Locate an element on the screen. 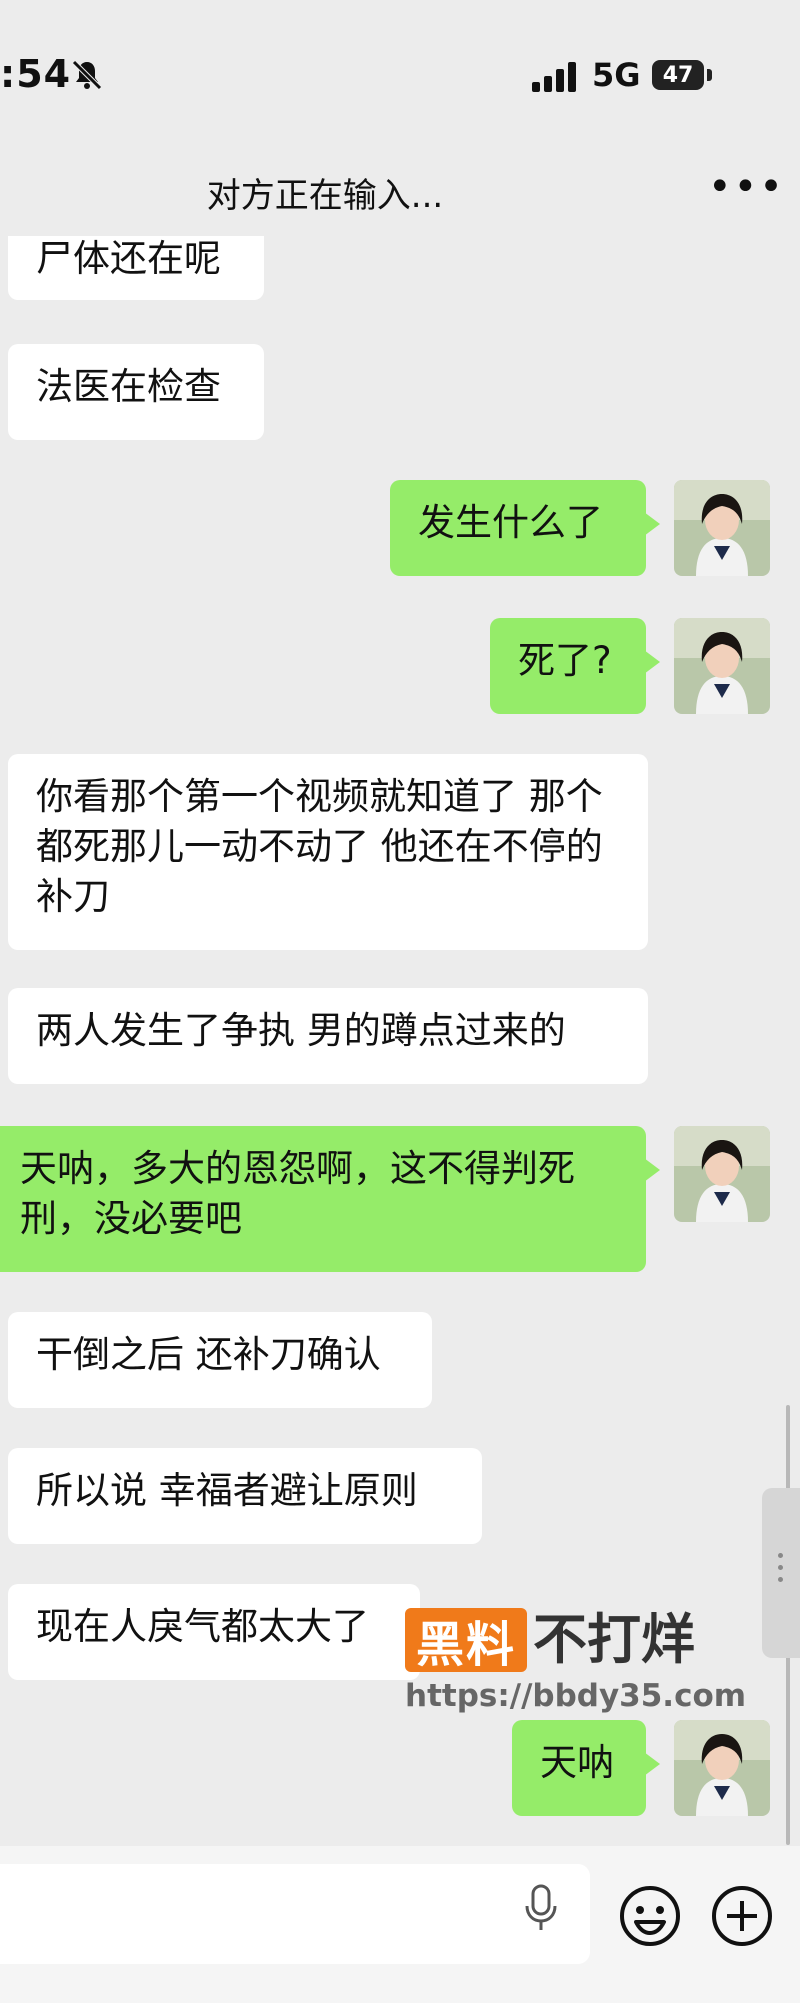 This screenshot has height=2003, width=800. watermark-logo-text: 不打烊 is located at coordinates (614, 1639).